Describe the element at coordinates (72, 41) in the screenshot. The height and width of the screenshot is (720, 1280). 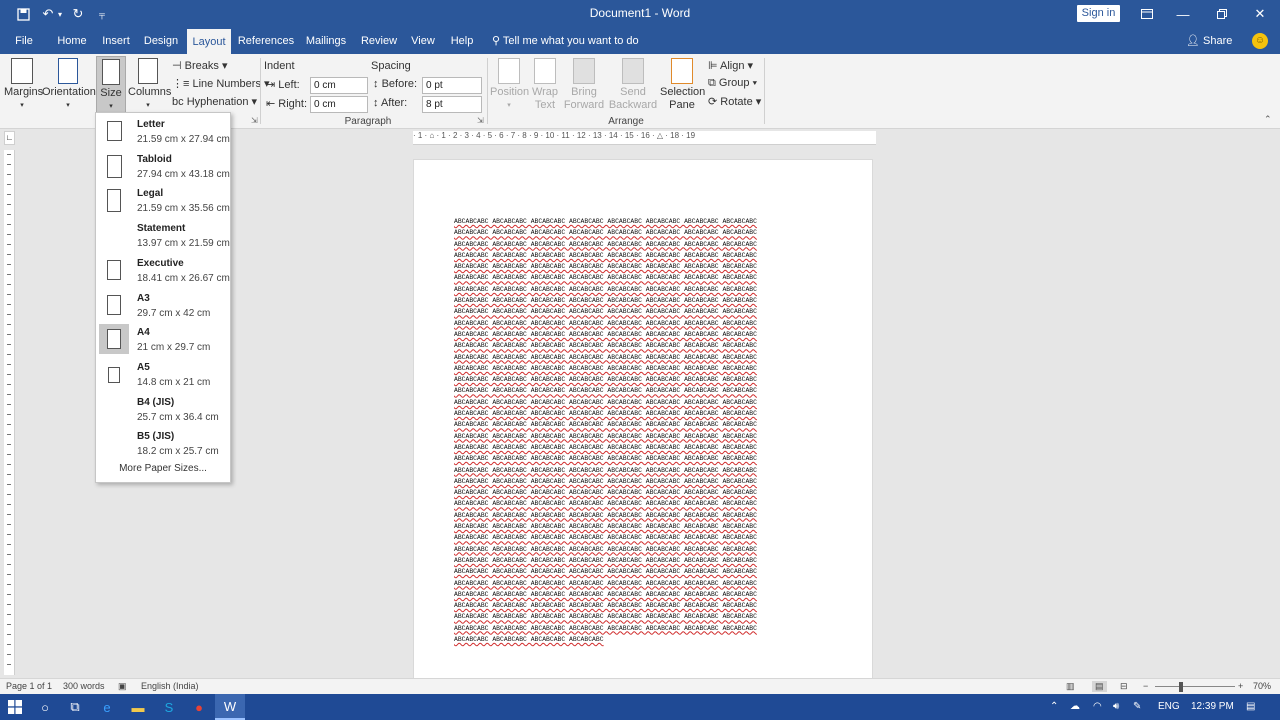
I see `tab-home: Home` at that location.